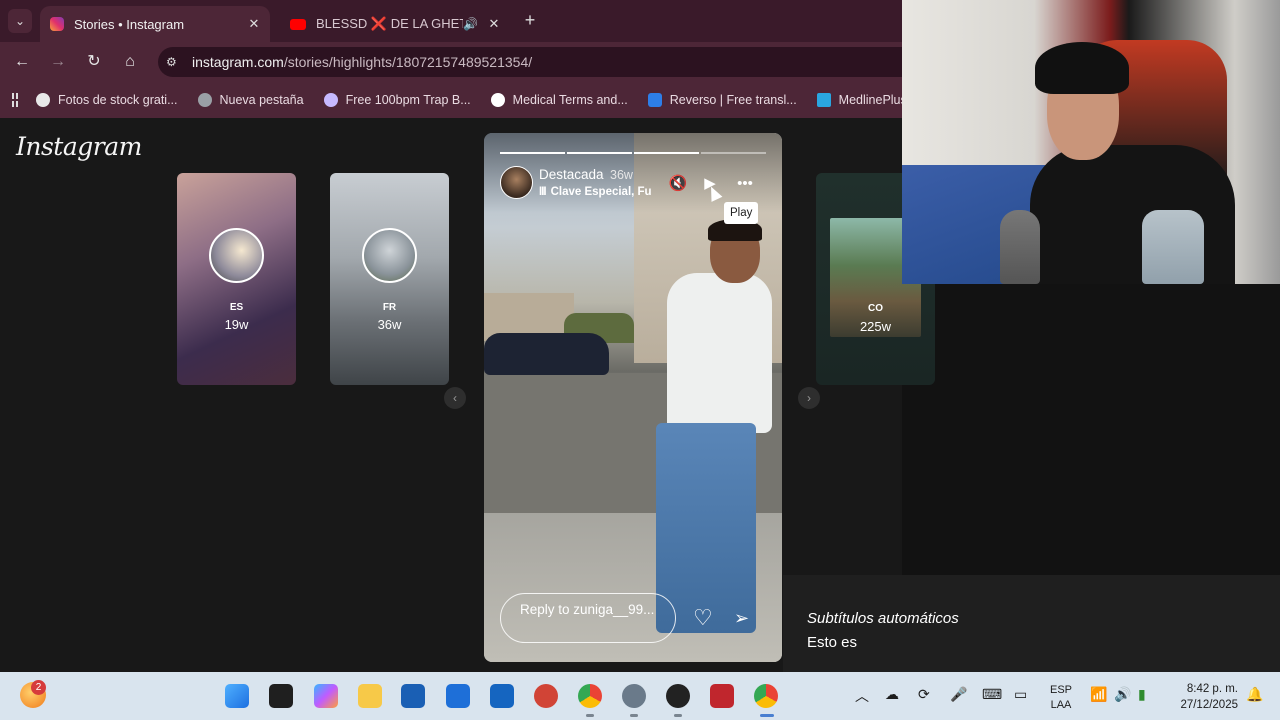 Image resolution: width=1280 pixels, height=720 pixels. What do you see at coordinates (389, 23) in the screenshot?
I see `tab-title: BLESSD ❌ DE LA GHETTO` at bounding box center [389, 23].